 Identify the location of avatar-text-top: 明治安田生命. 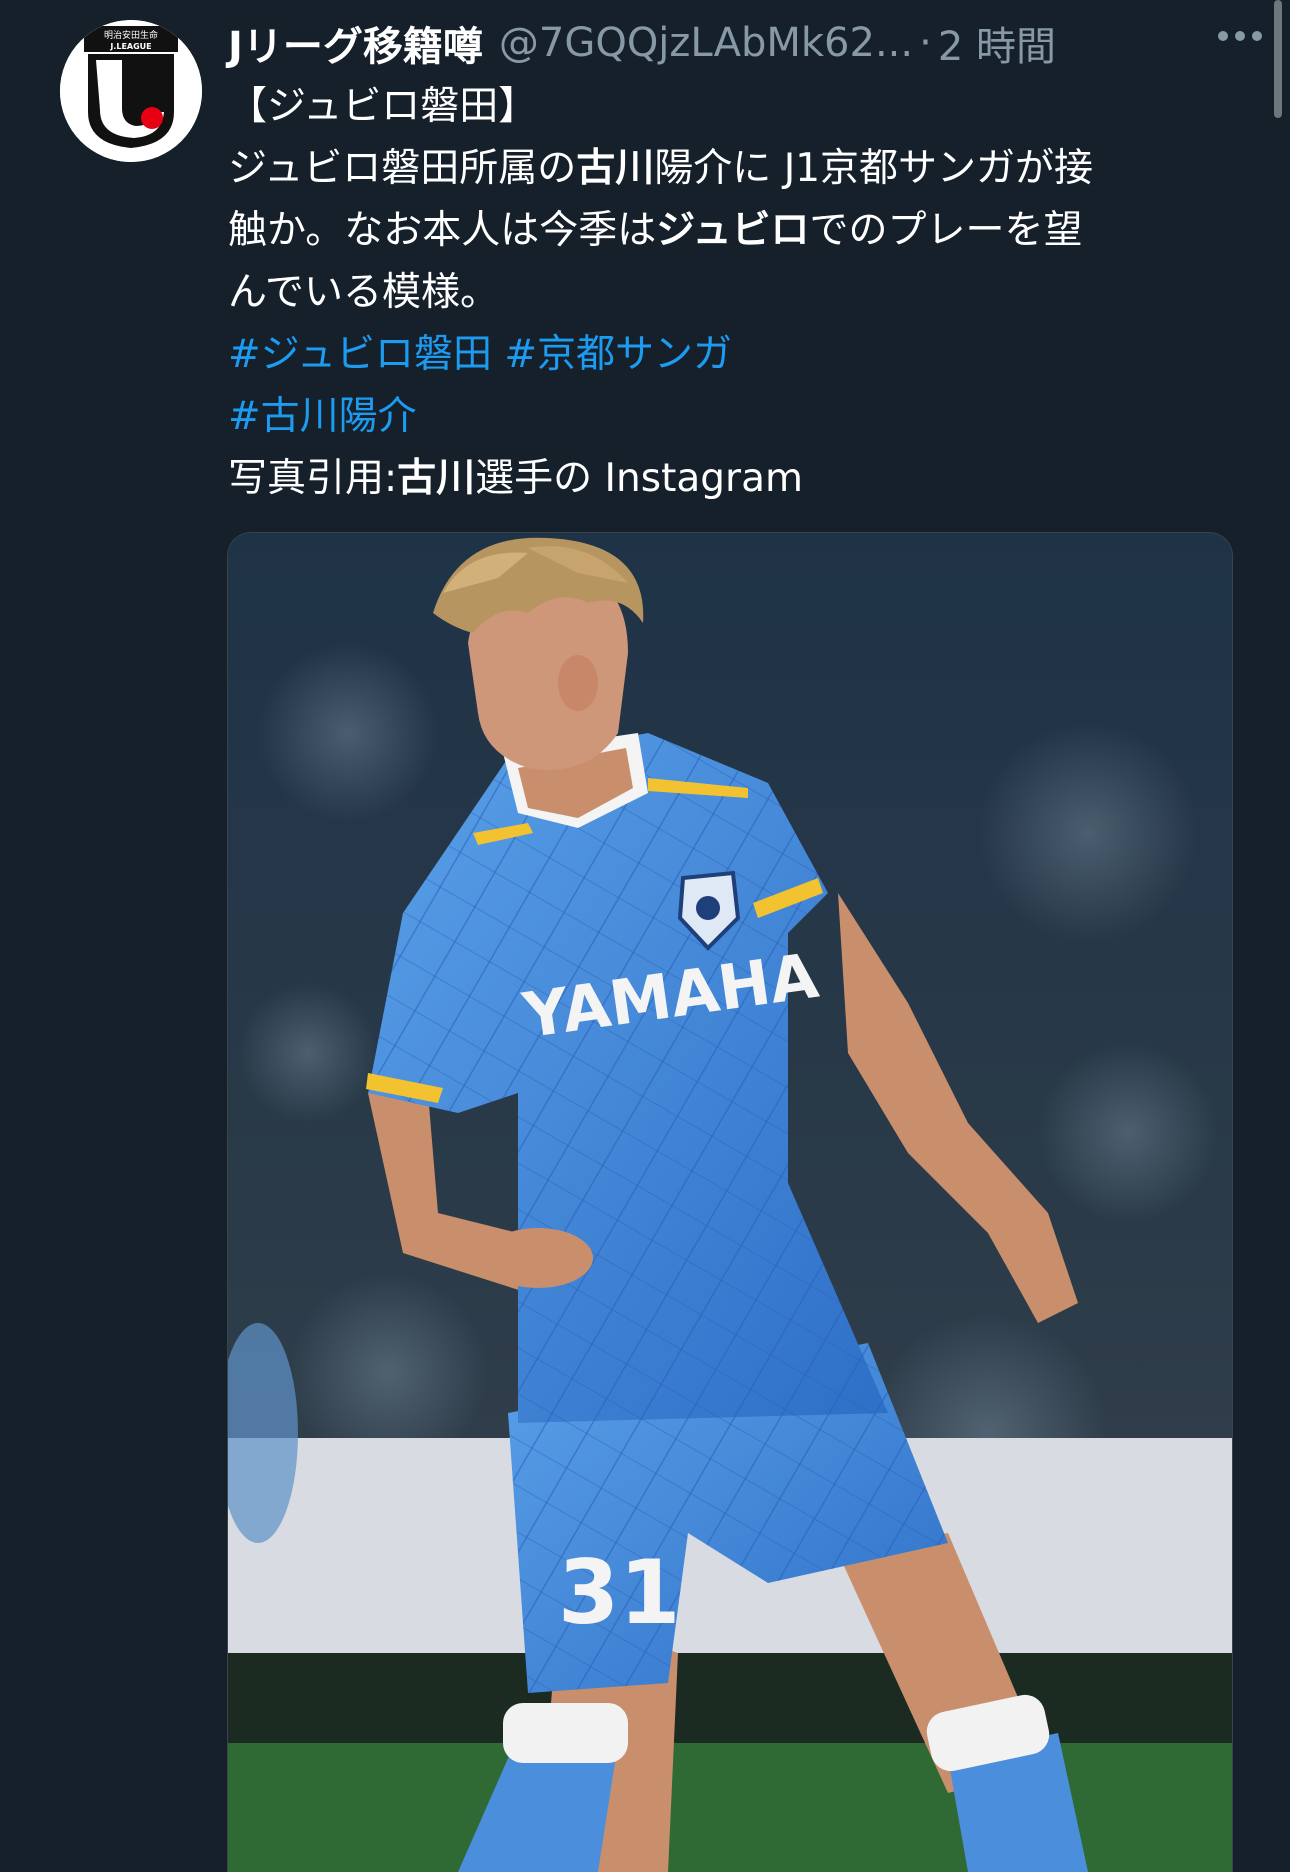
(131, 35).